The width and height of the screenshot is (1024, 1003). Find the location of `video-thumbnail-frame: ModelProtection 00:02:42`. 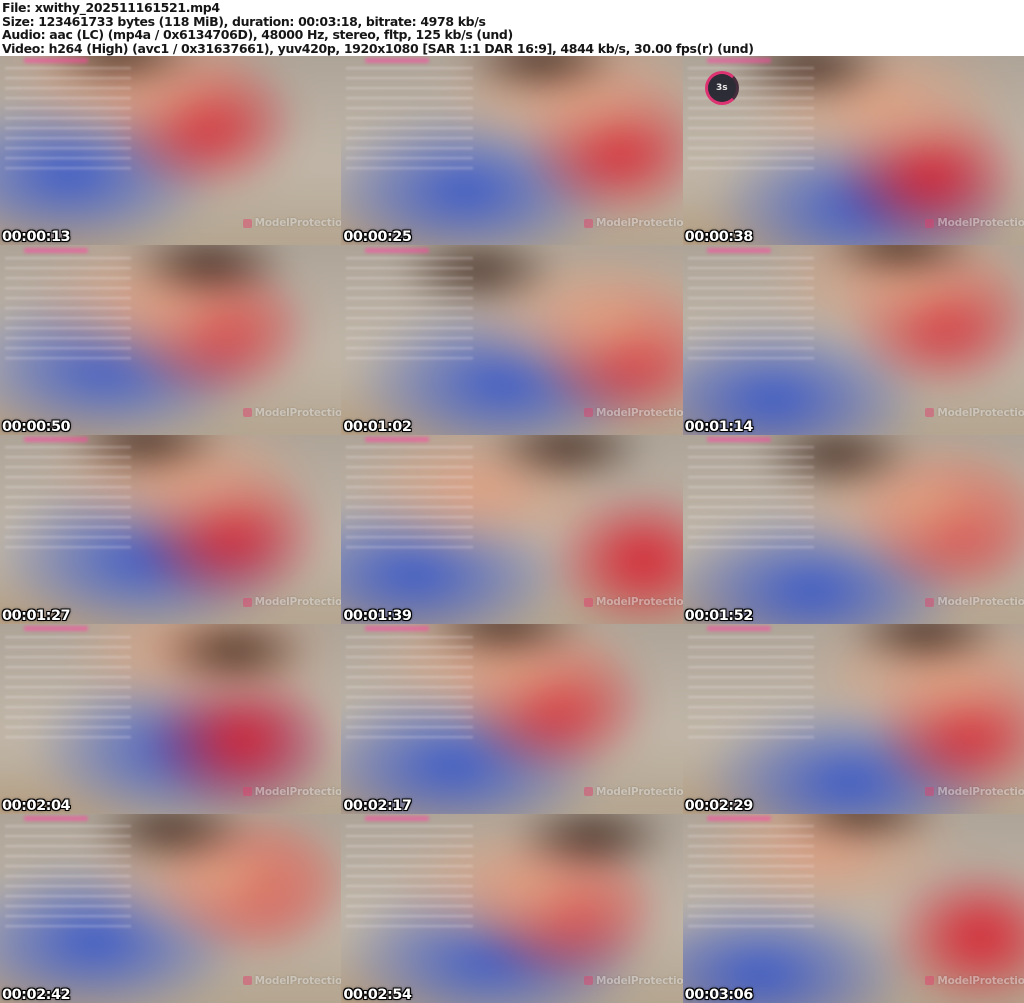

video-thumbnail-frame: ModelProtection 00:02:42 is located at coordinates (171, 908).